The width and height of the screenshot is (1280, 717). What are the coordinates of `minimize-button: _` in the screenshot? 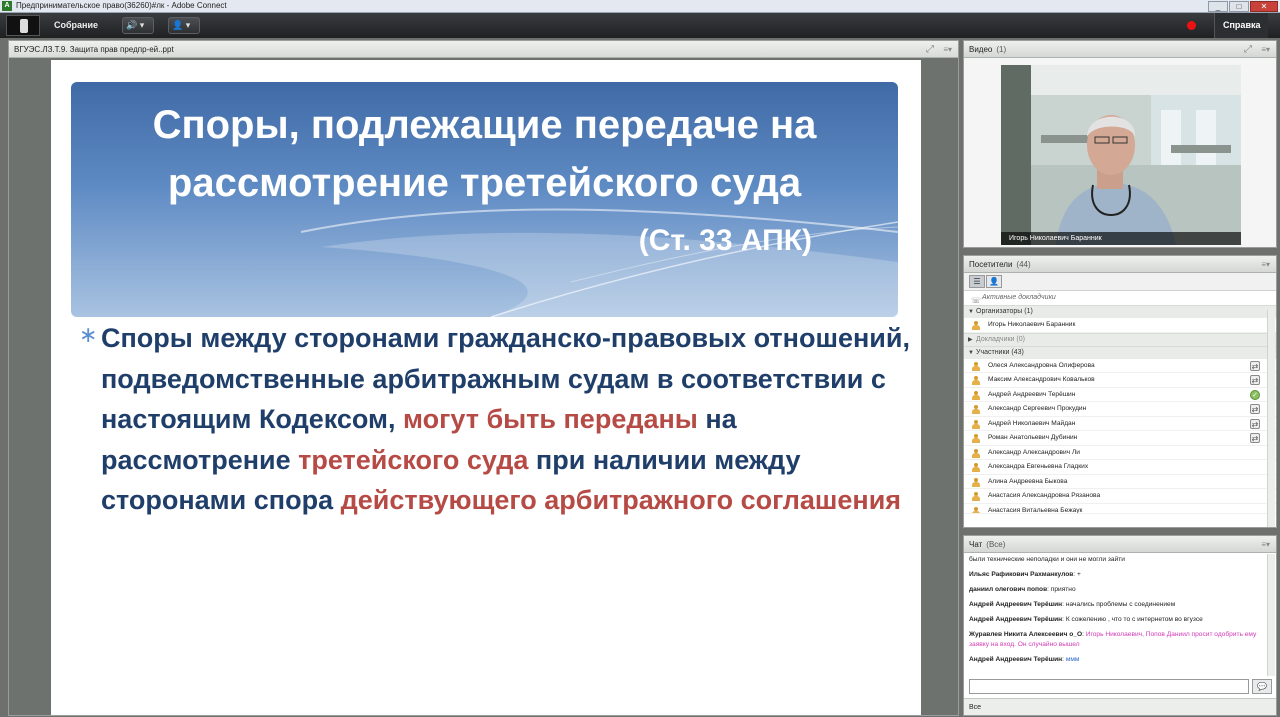 It's located at (1218, 6).